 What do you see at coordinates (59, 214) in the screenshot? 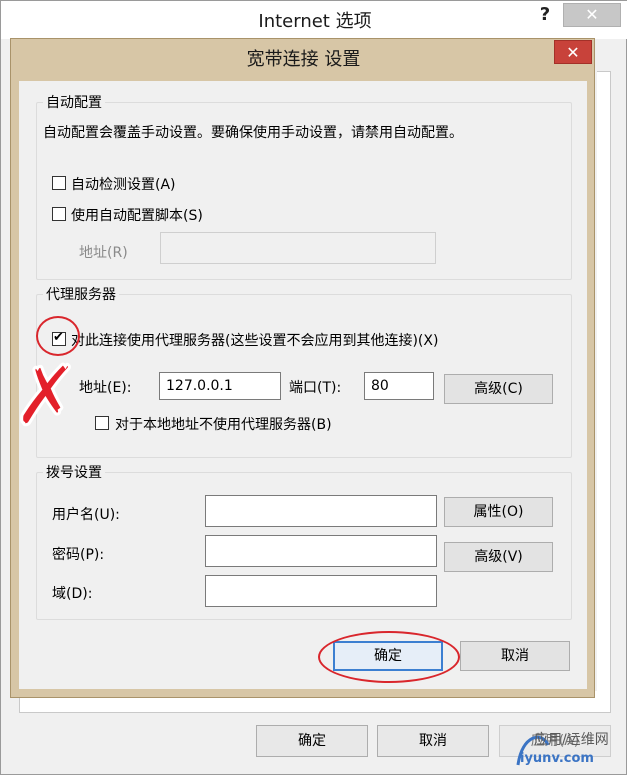
I see `auto-script-checkbox` at bounding box center [59, 214].